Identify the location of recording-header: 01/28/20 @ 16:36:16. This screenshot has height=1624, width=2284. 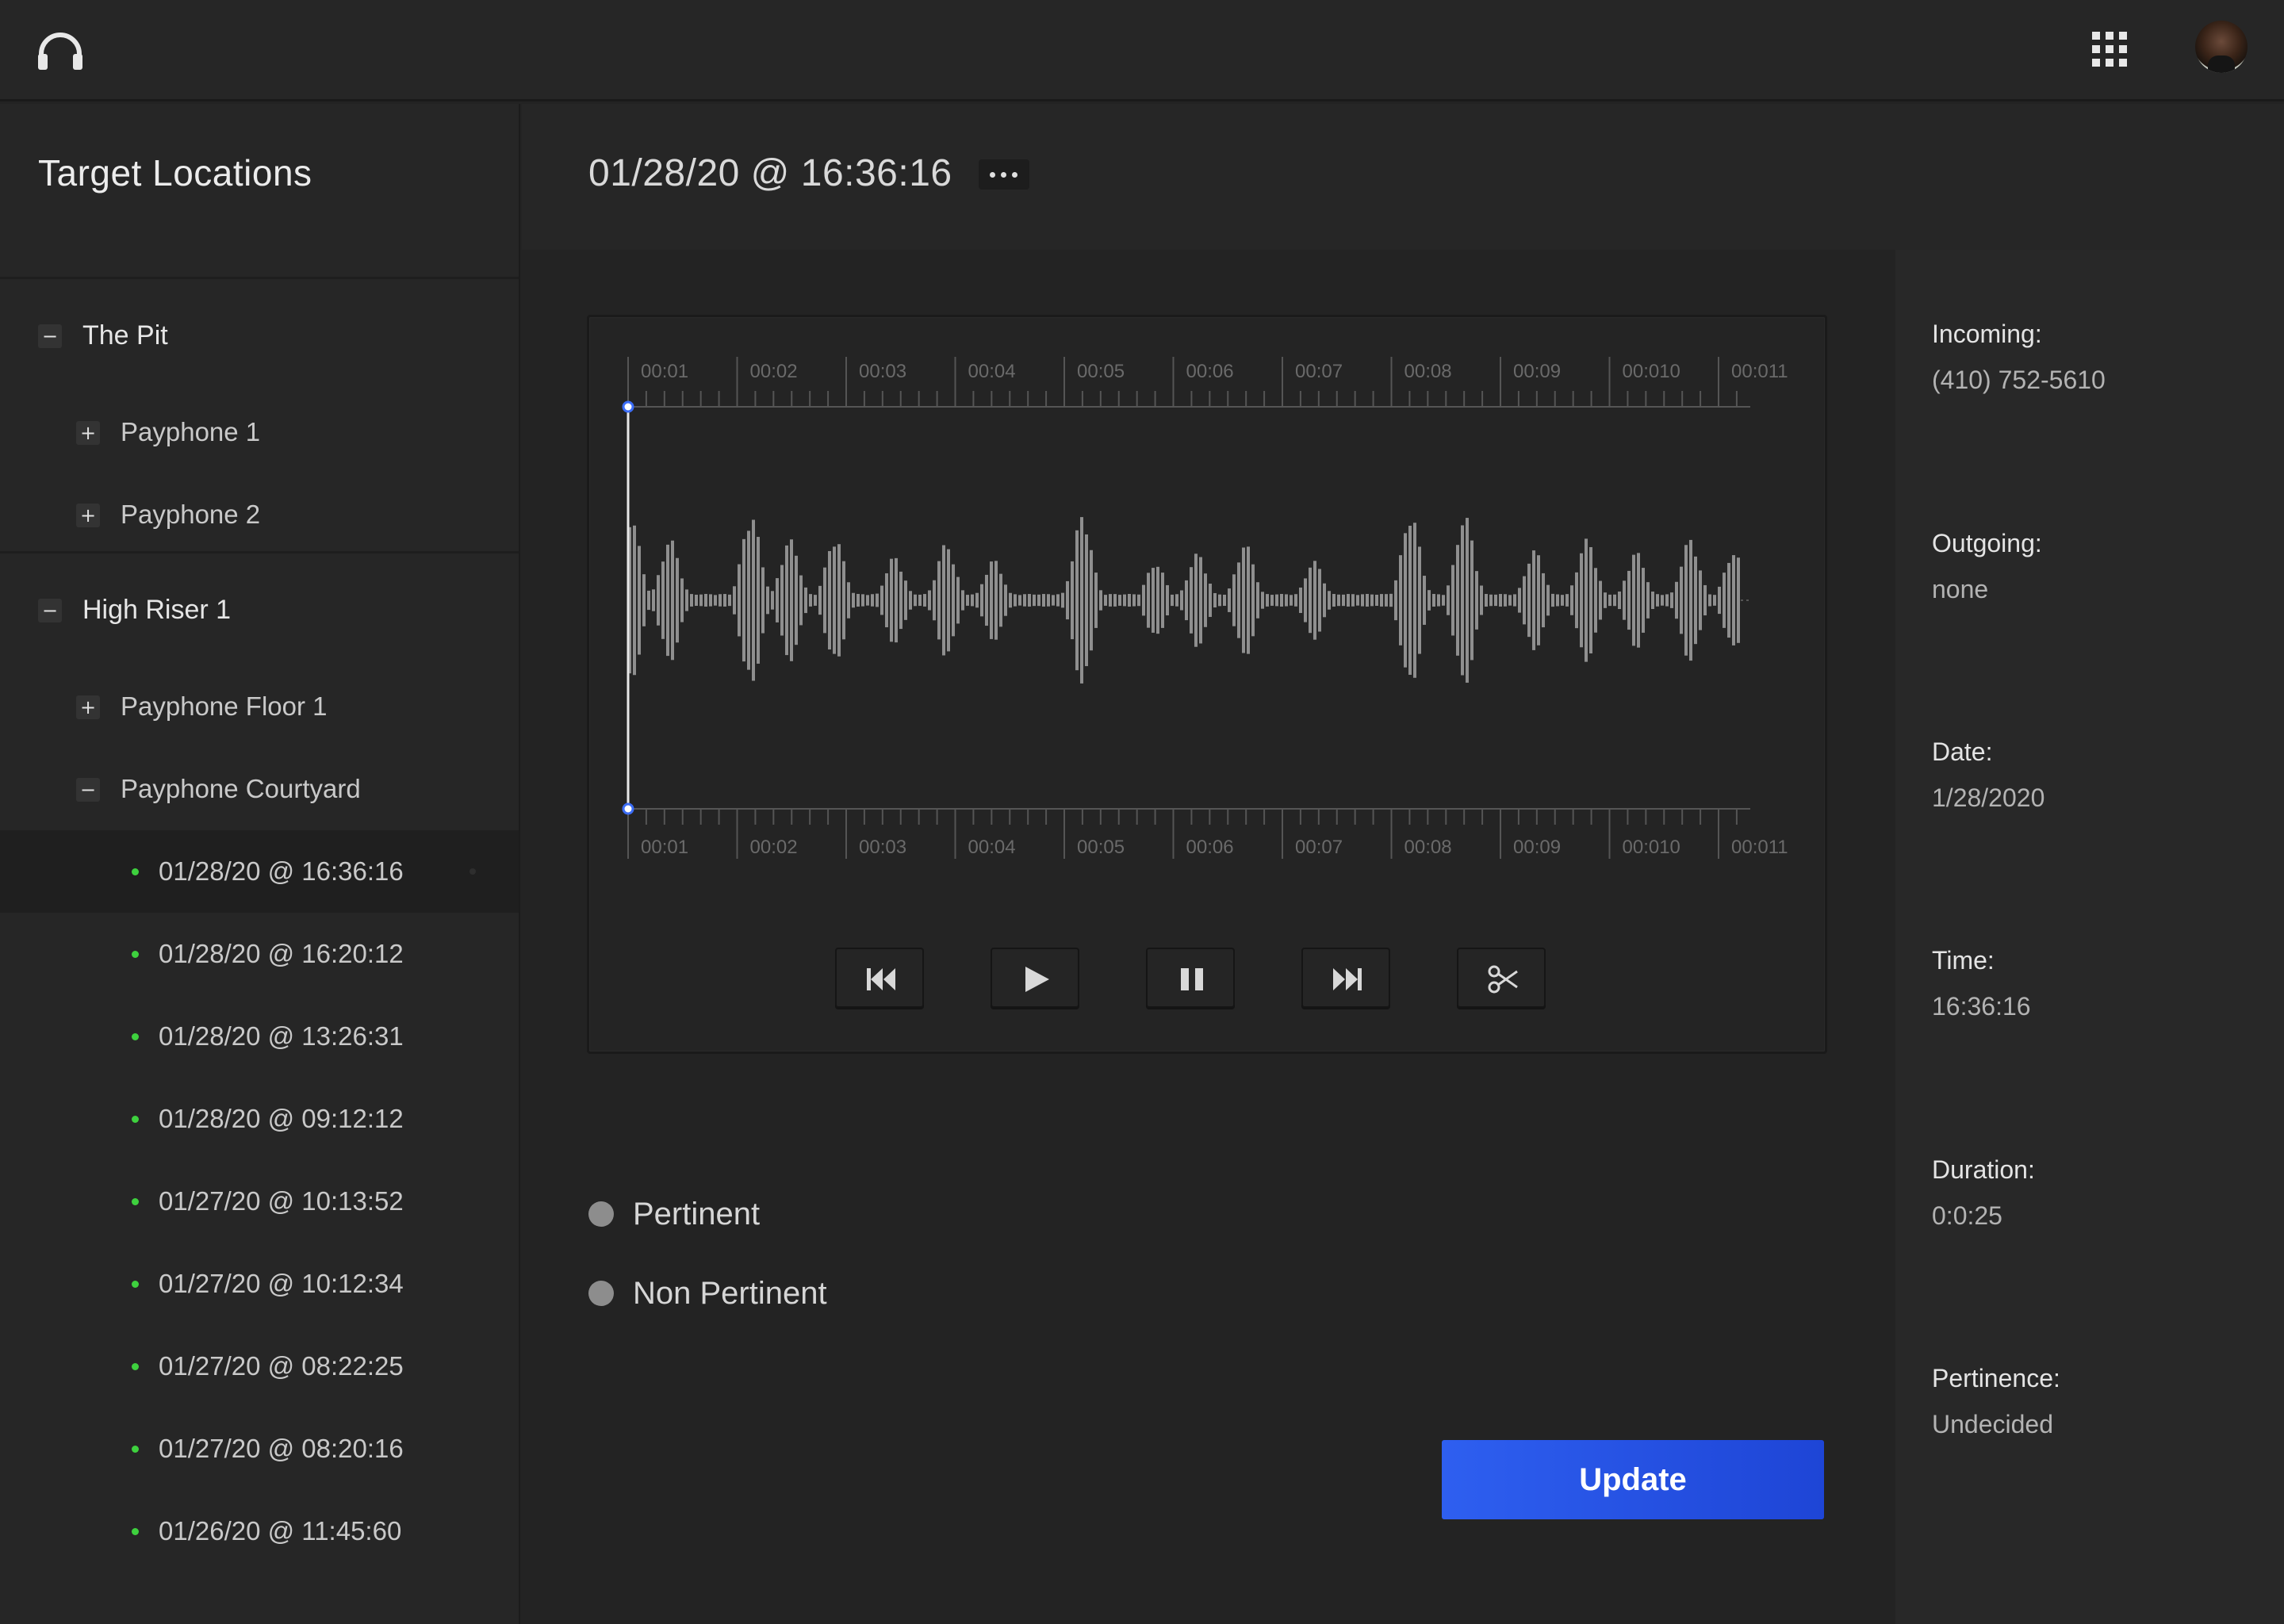
(1403, 177).